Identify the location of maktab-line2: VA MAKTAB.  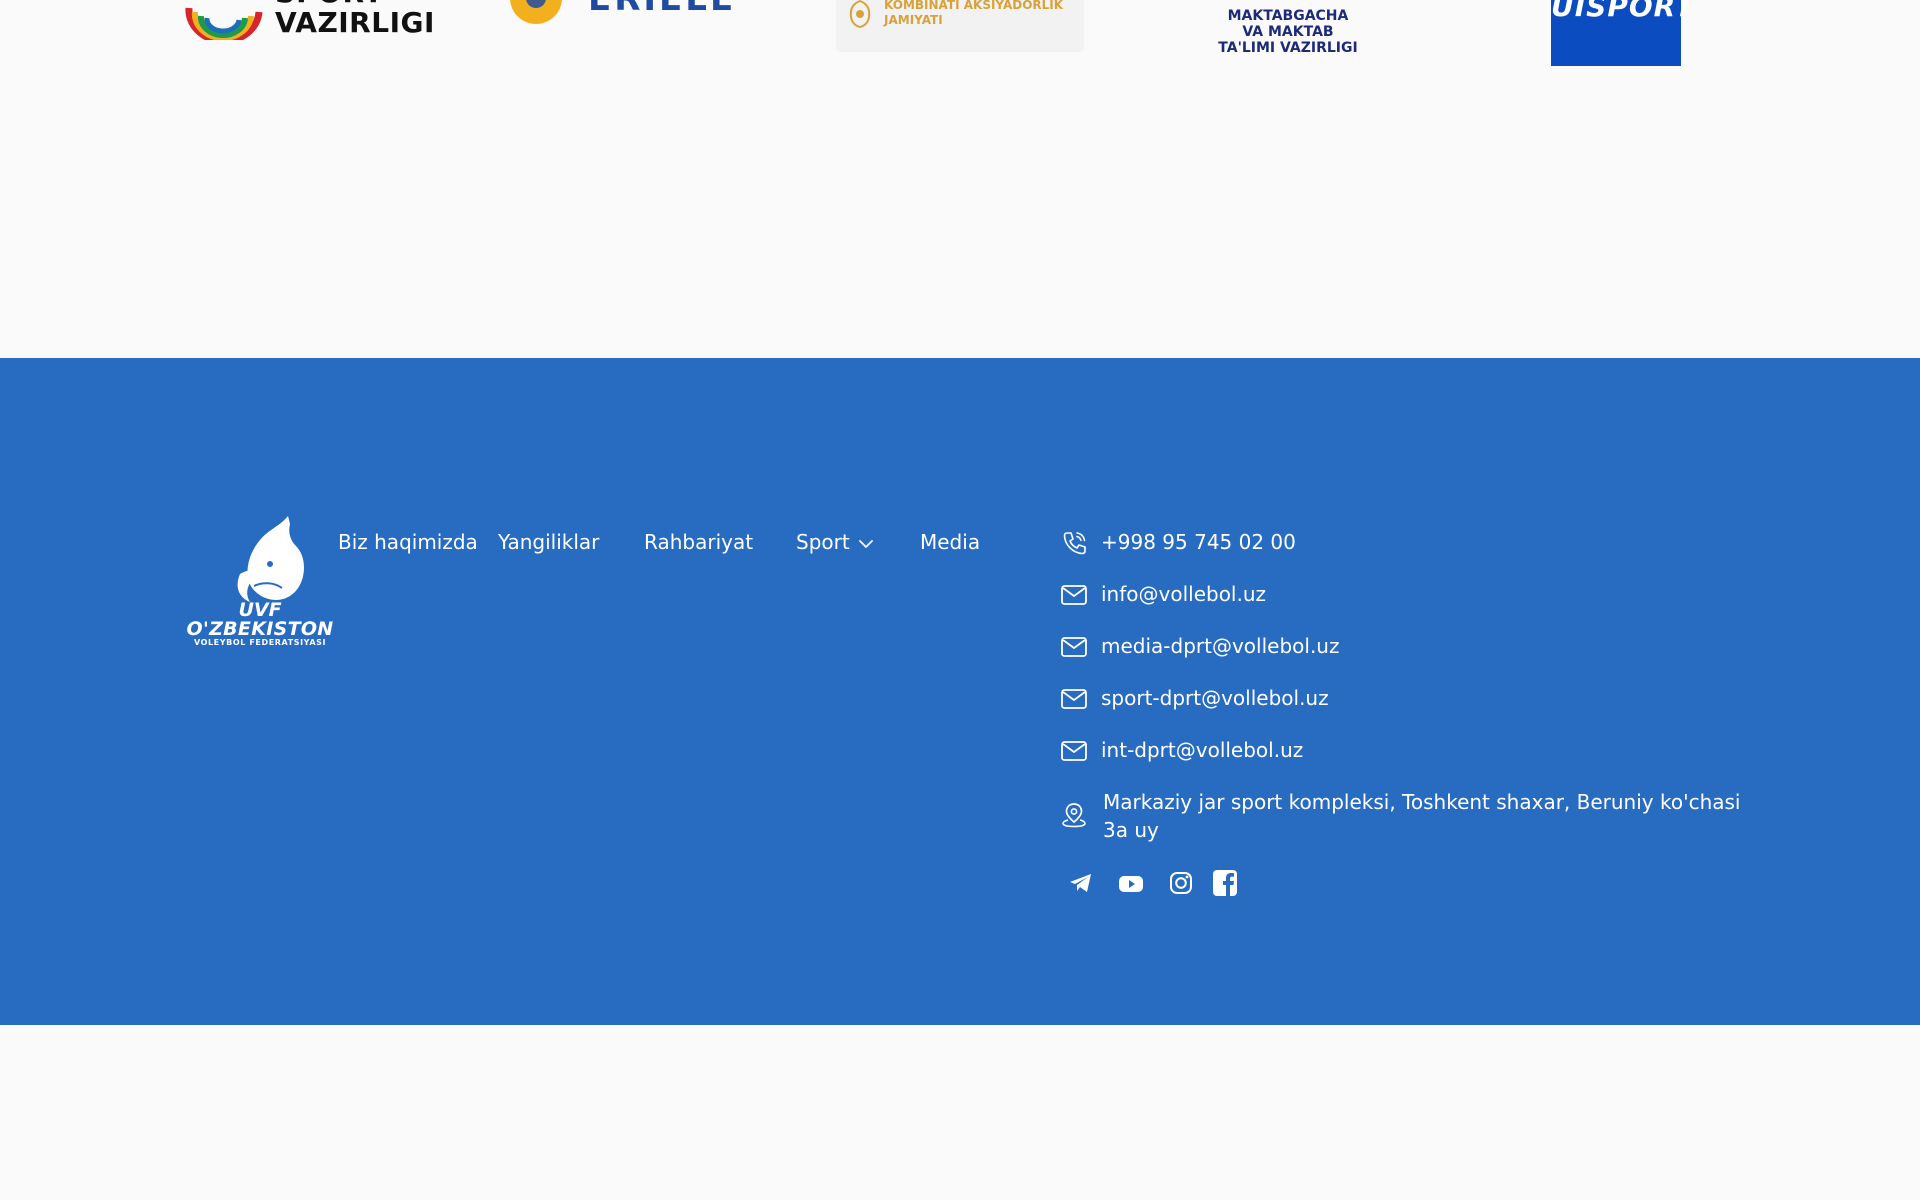
(1288, 32).